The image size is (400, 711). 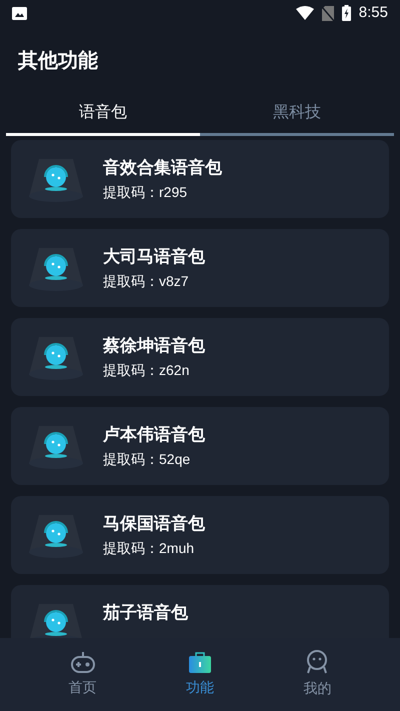 What do you see at coordinates (146, 370) in the screenshot?
I see `extract-code: 提取码：z62n` at bounding box center [146, 370].